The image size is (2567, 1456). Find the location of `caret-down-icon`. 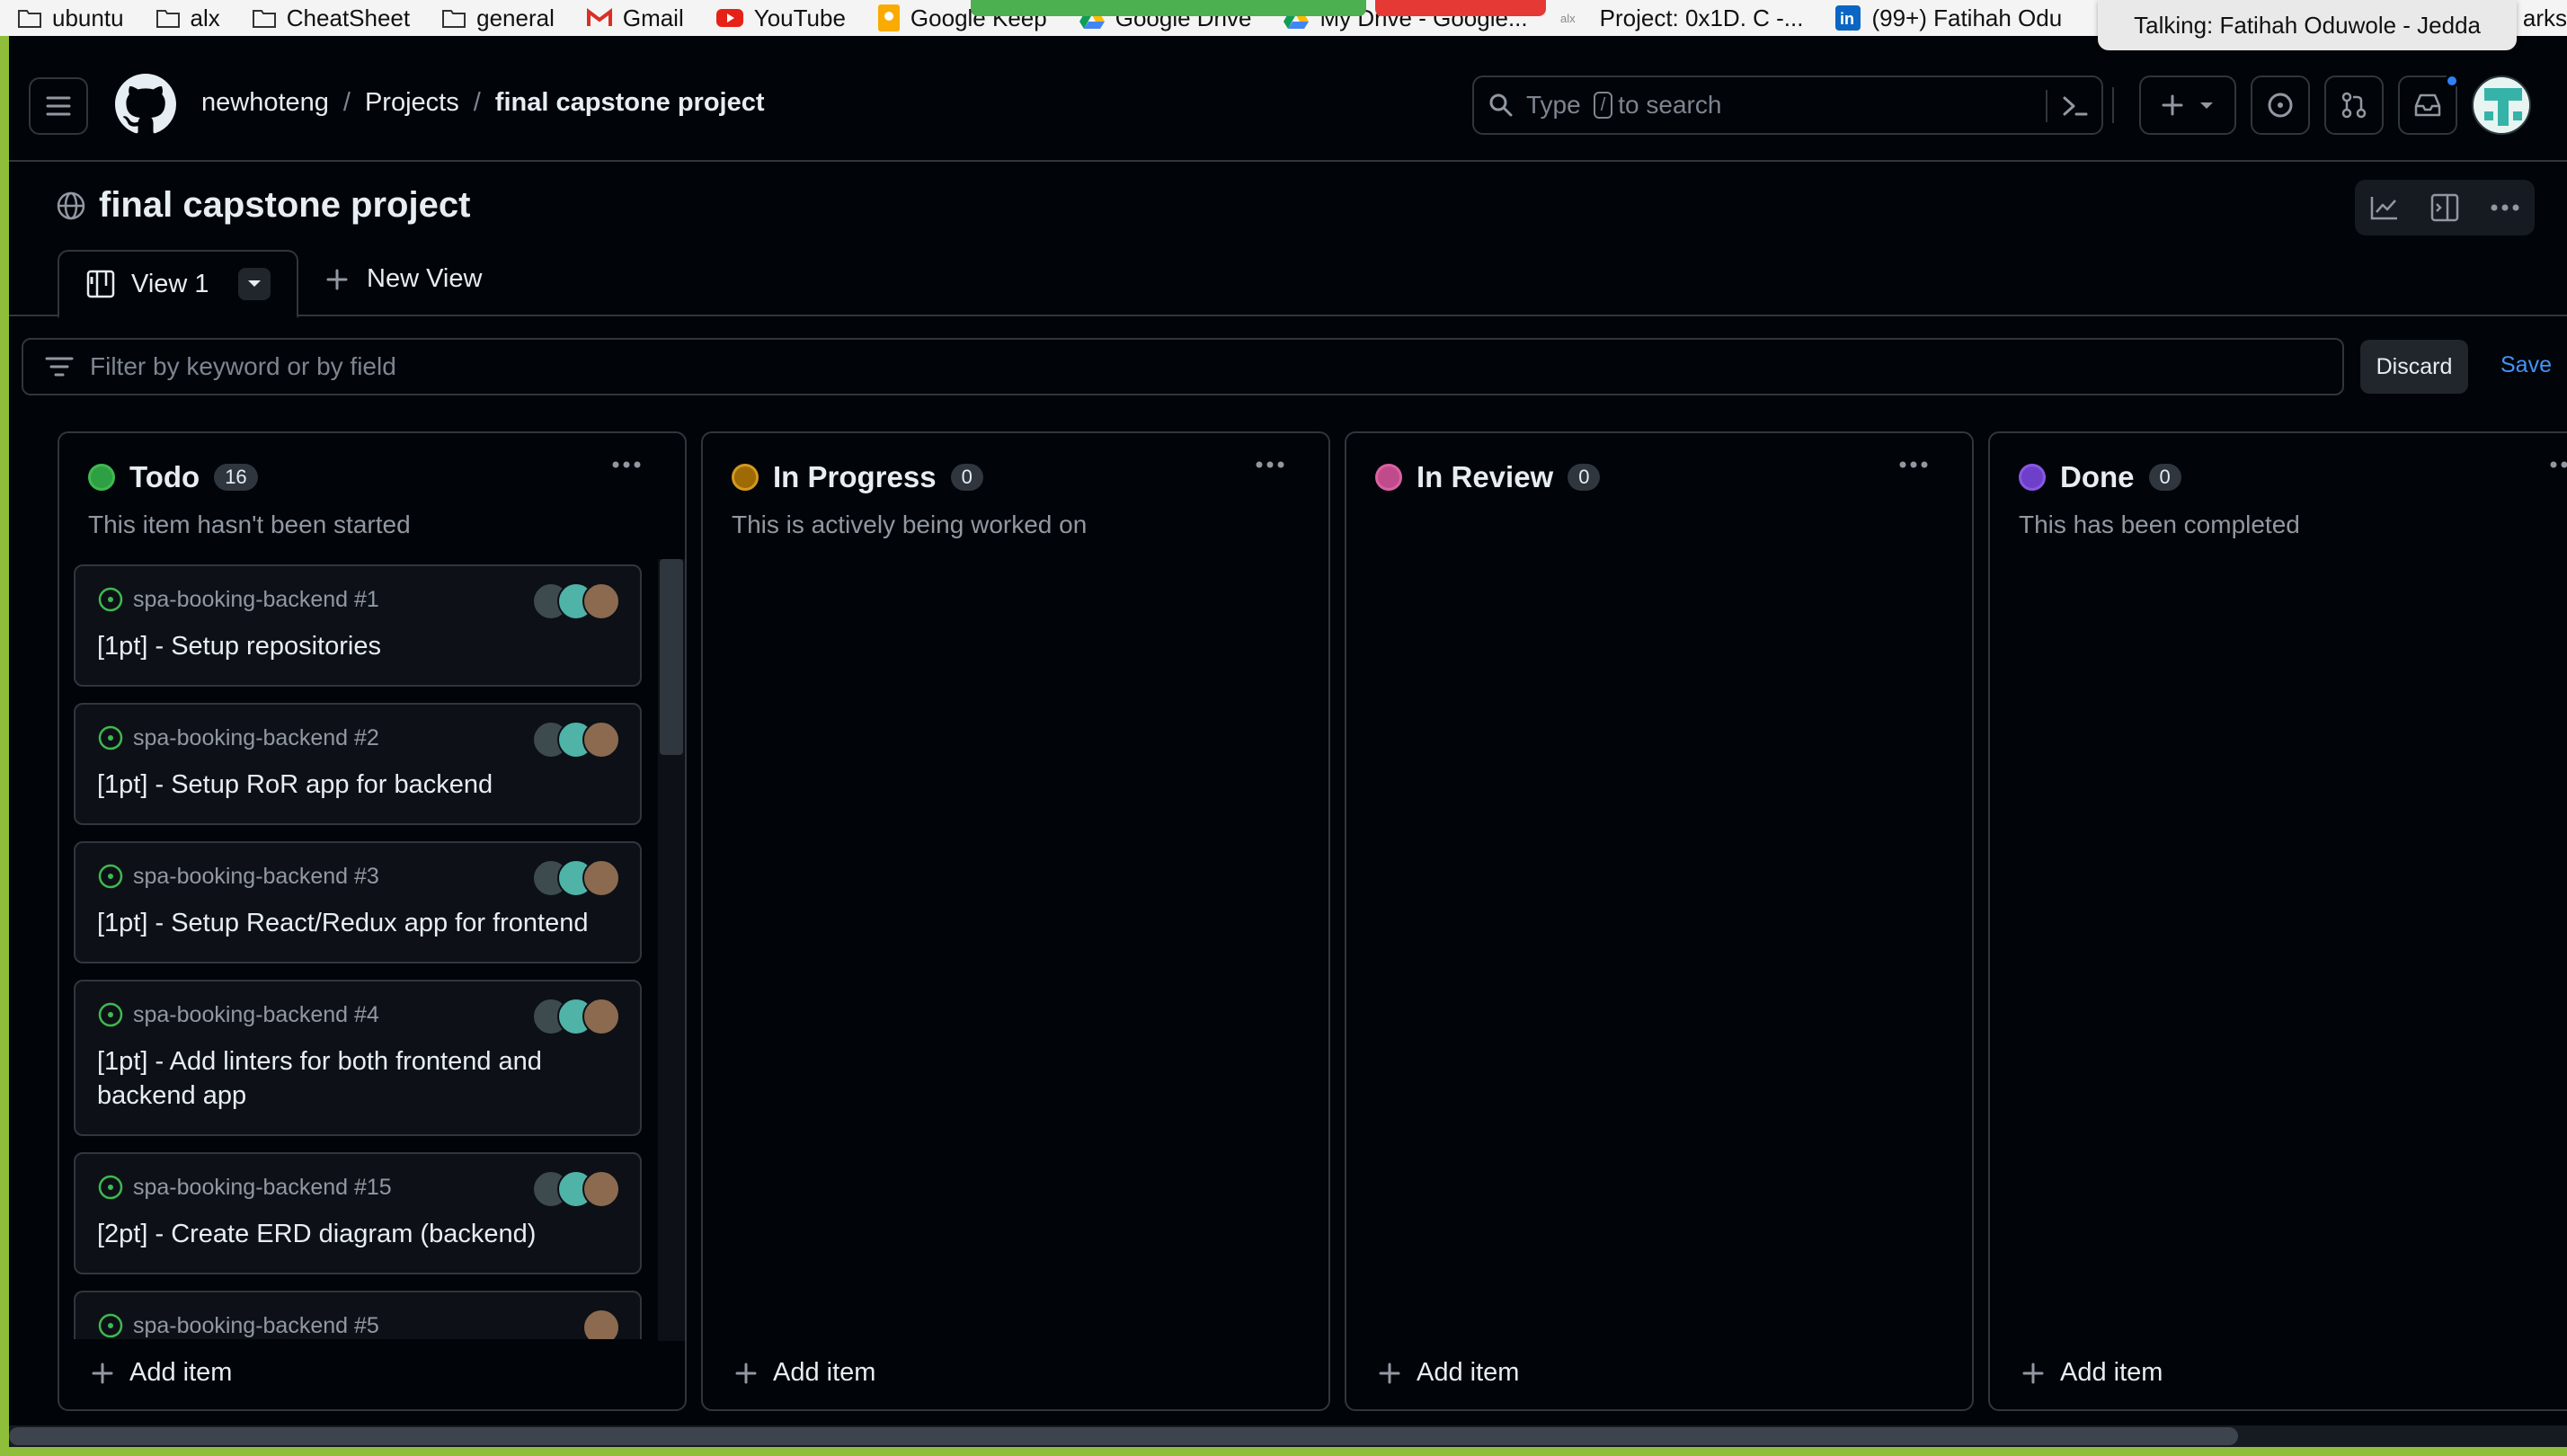

caret-down-icon is located at coordinates (254, 283).